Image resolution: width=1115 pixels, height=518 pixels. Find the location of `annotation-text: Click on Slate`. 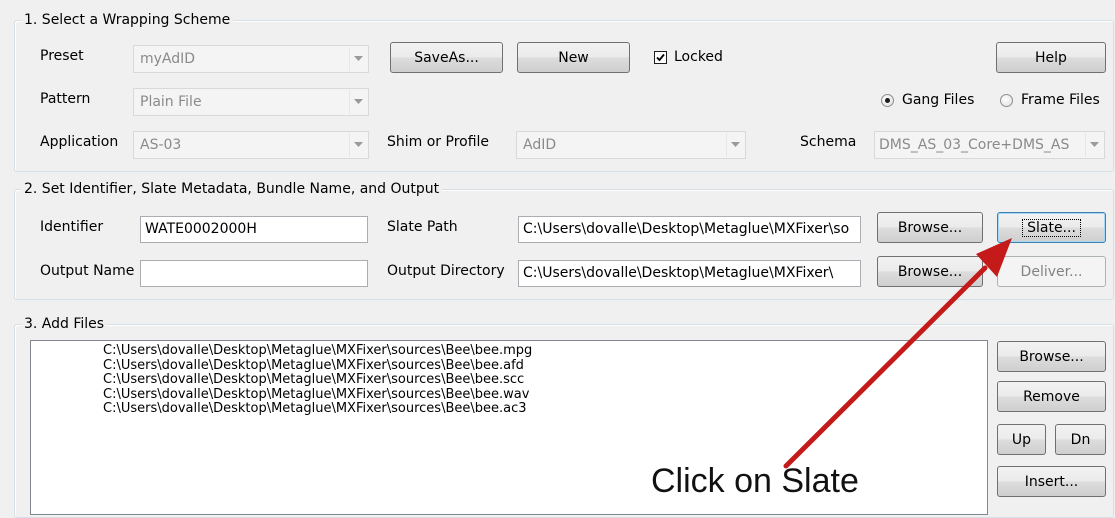

annotation-text: Click on Slate is located at coordinates (755, 481).